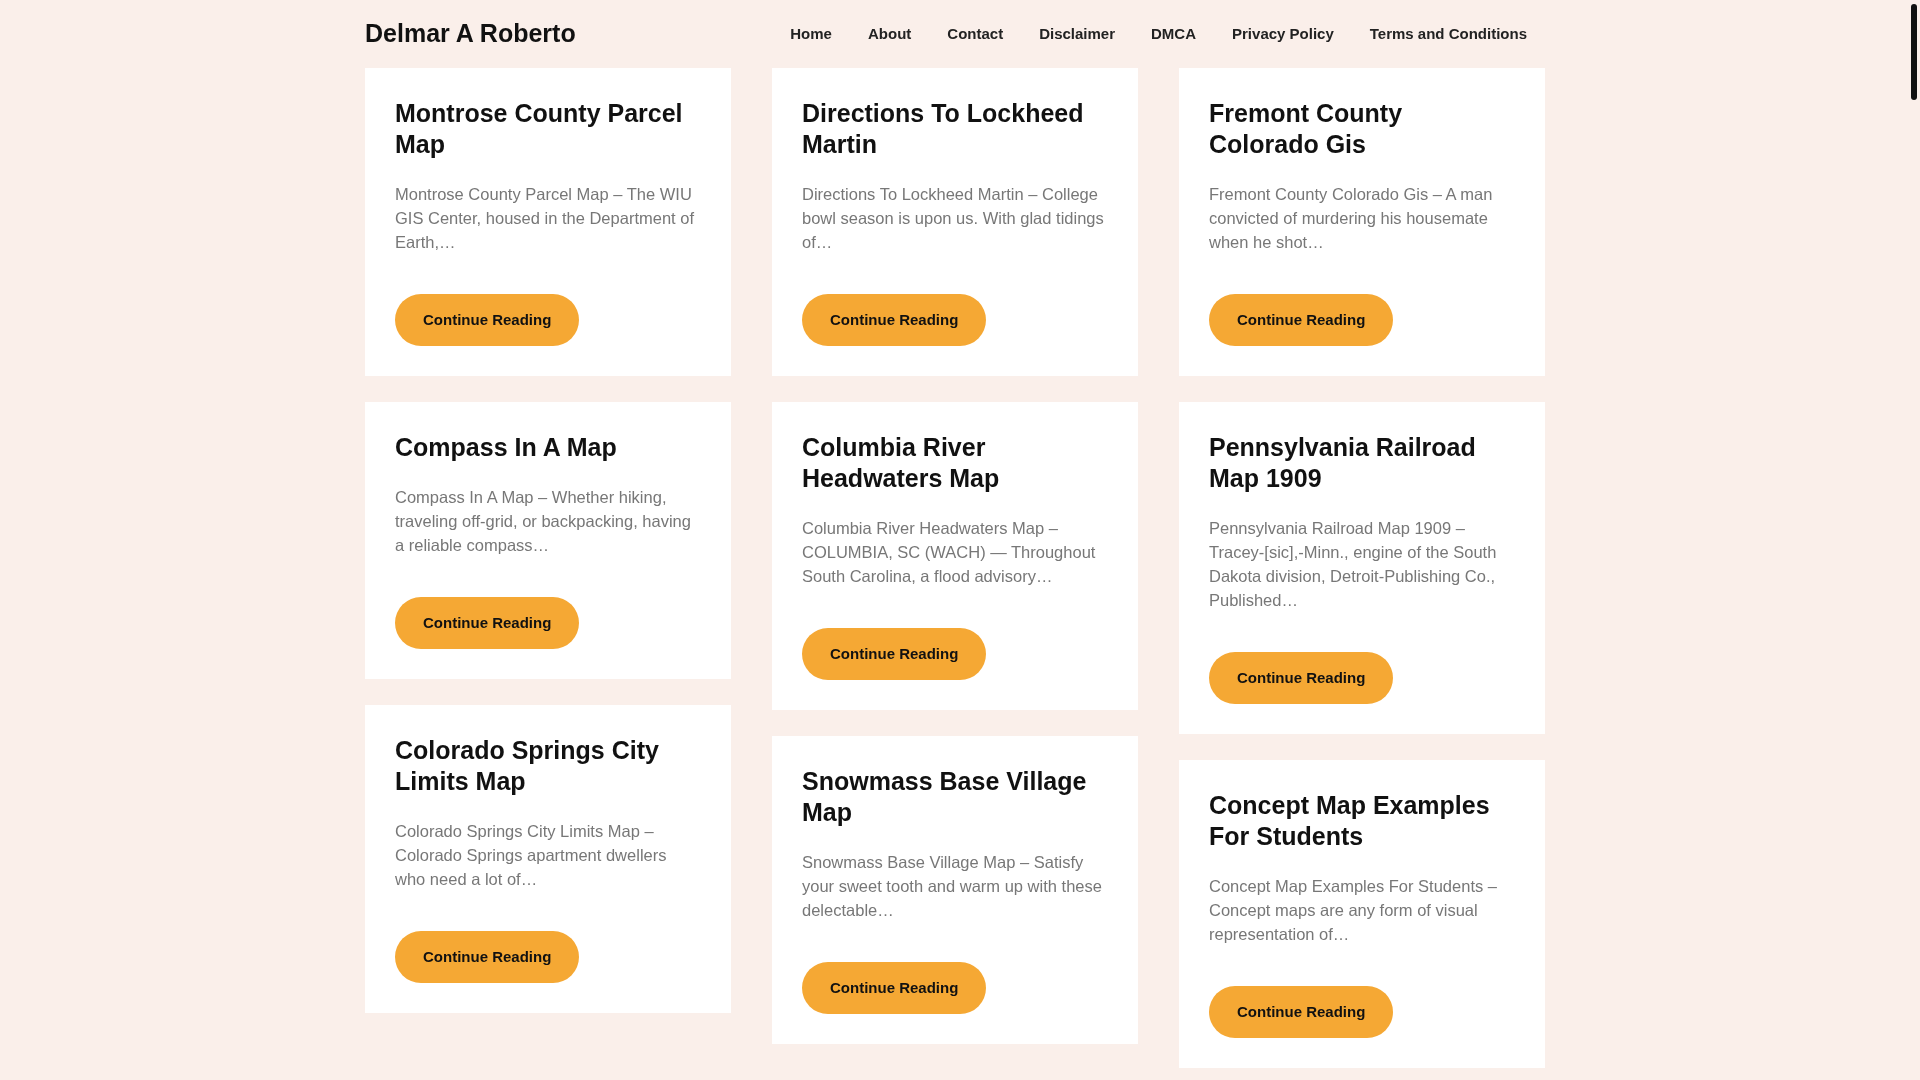 The height and width of the screenshot is (1080, 1920). What do you see at coordinates (1077, 34) in the screenshot?
I see `nav-link: Disclaimer` at bounding box center [1077, 34].